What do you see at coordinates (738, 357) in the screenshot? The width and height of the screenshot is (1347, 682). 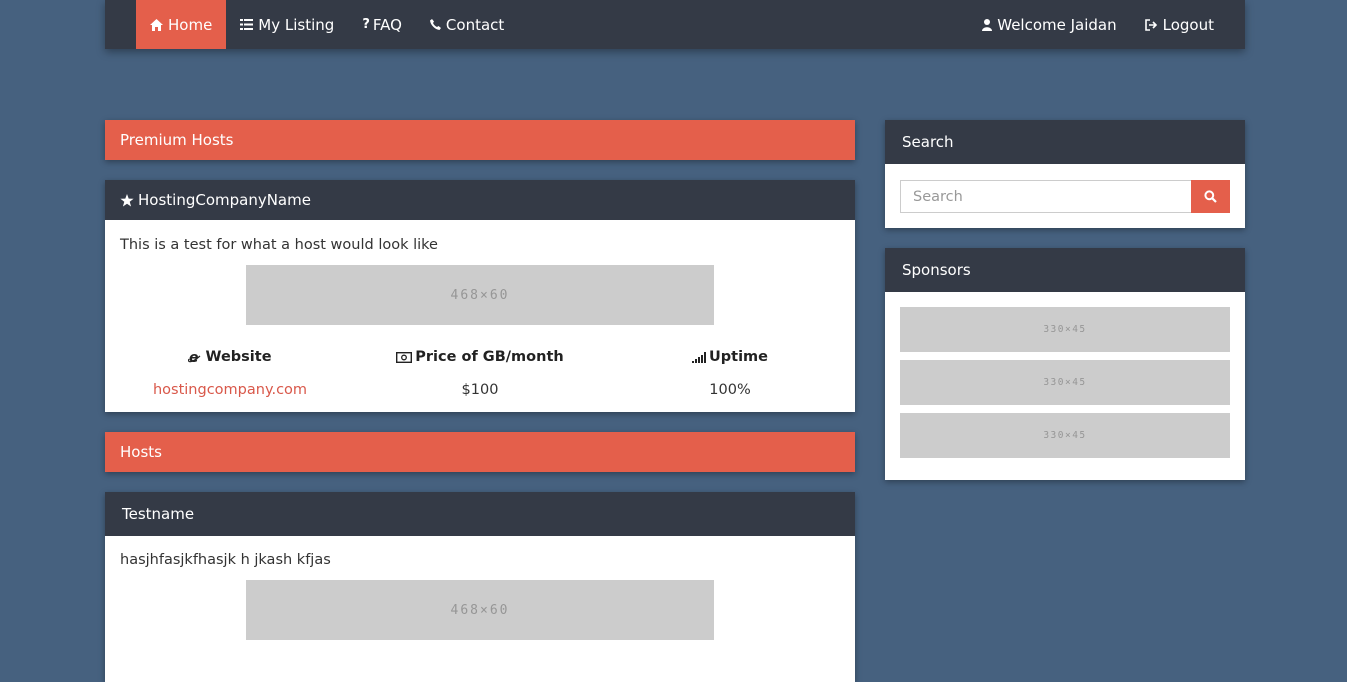 I see `uptime-label: Uptime` at bounding box center [738, 357].